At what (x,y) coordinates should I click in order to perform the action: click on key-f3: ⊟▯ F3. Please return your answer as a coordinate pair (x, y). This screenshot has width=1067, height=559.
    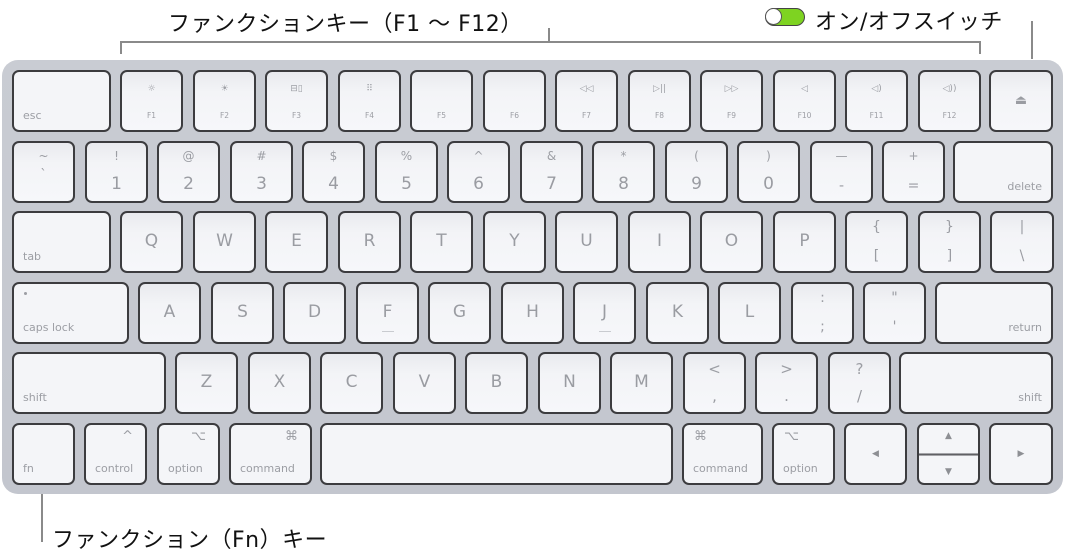
    Looking at the image, I should click on (296, 101).